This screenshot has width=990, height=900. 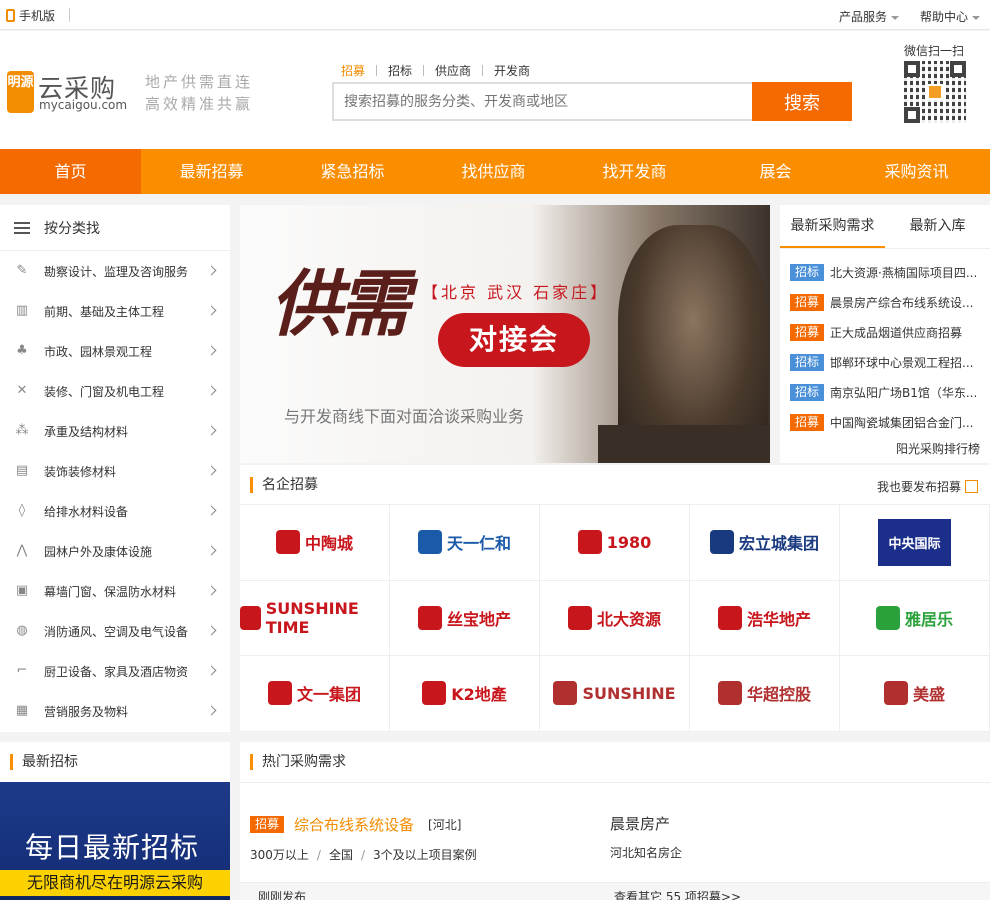 What do you see at coordinates (807, 422) in the screenshot?
I see `news-tag: 招募` at bounding box center [807, 422].